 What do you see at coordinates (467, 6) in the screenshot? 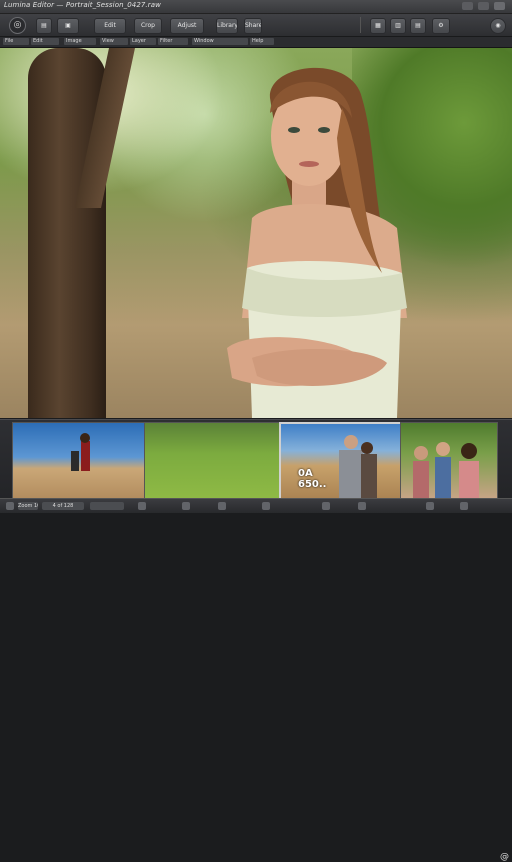
I see `minimize-icon` at bounding box center [467, 6].